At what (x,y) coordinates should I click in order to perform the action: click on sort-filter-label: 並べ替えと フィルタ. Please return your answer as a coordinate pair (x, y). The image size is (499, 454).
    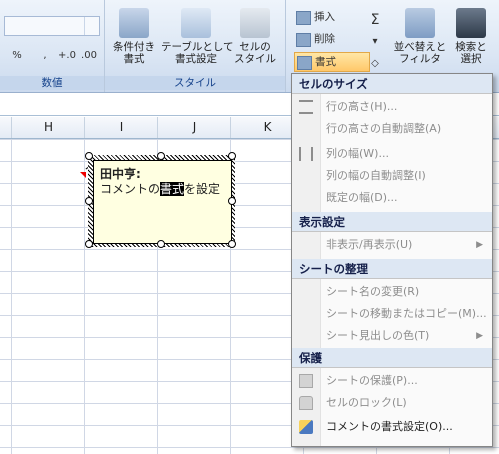
    Looking at the image, I should click on (420, 53).